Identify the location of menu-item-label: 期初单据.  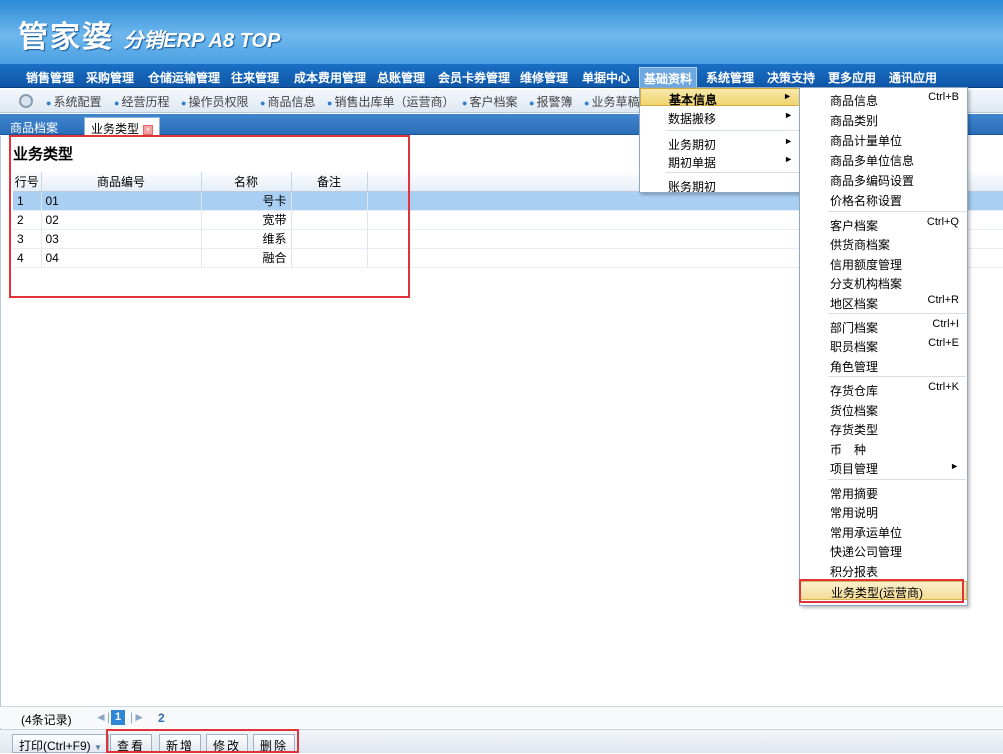
(692, 163).